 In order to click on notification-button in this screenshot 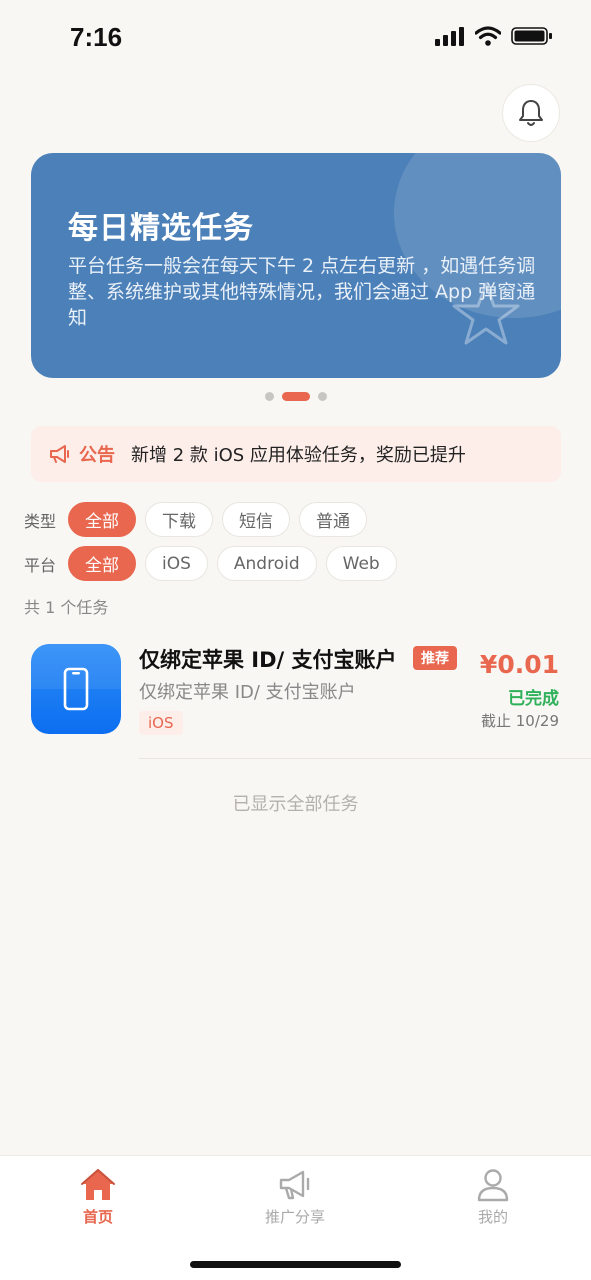, I will do `click(531, 113)`.